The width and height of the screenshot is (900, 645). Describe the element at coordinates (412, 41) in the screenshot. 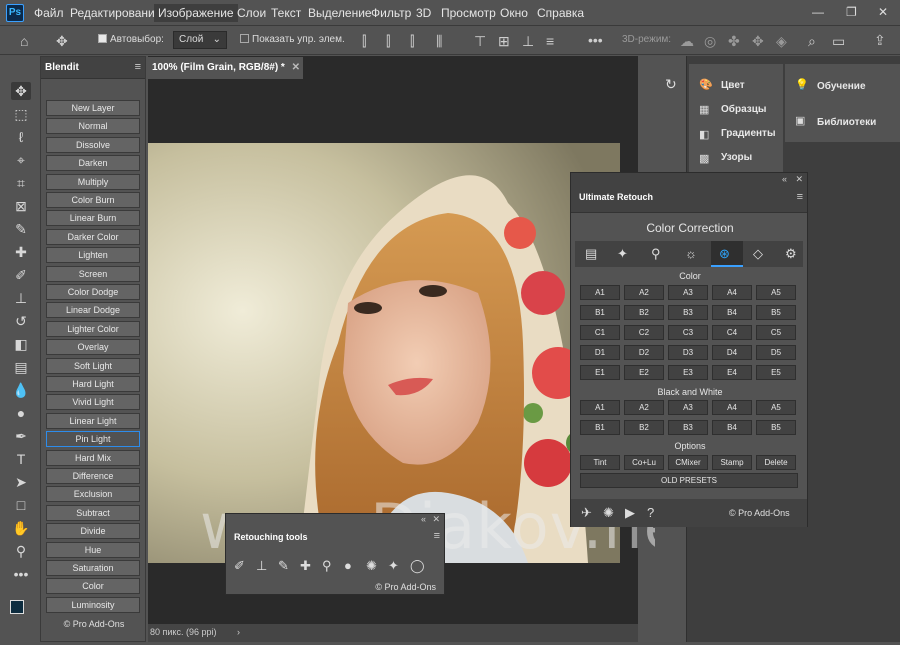

I see `align-right-icon: ⫿` at that location.